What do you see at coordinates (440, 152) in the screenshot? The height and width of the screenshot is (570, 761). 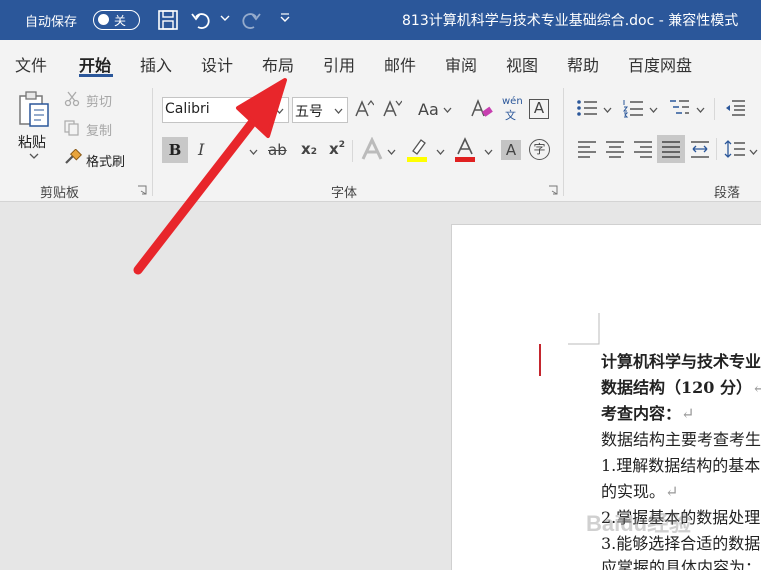 I see `highlight-dropdown-icon` at bounding box center [440, 152].